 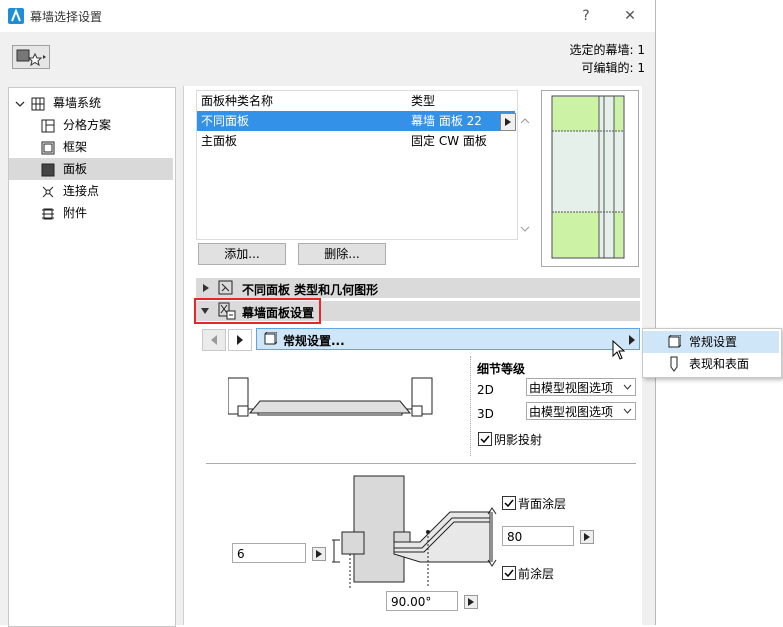 What do you see at coordinates (485, 390) in the screenshot?
I see `detail-2d-label: 2D` at bounding box center [485, 390].